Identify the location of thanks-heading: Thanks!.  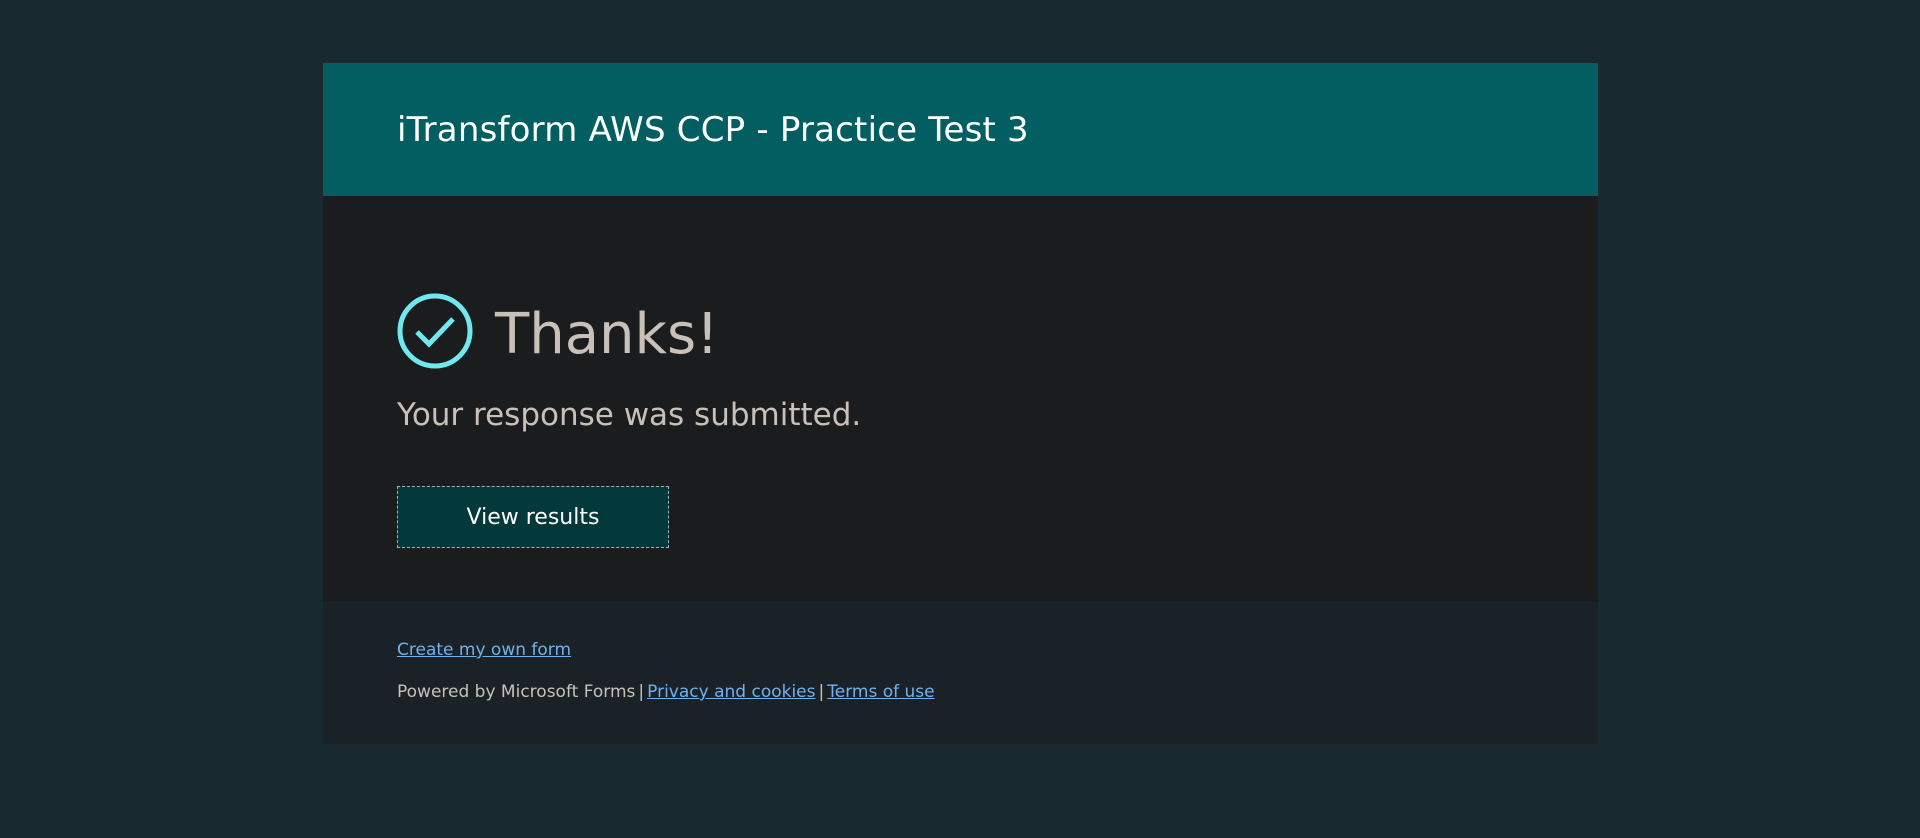
(607, 334).